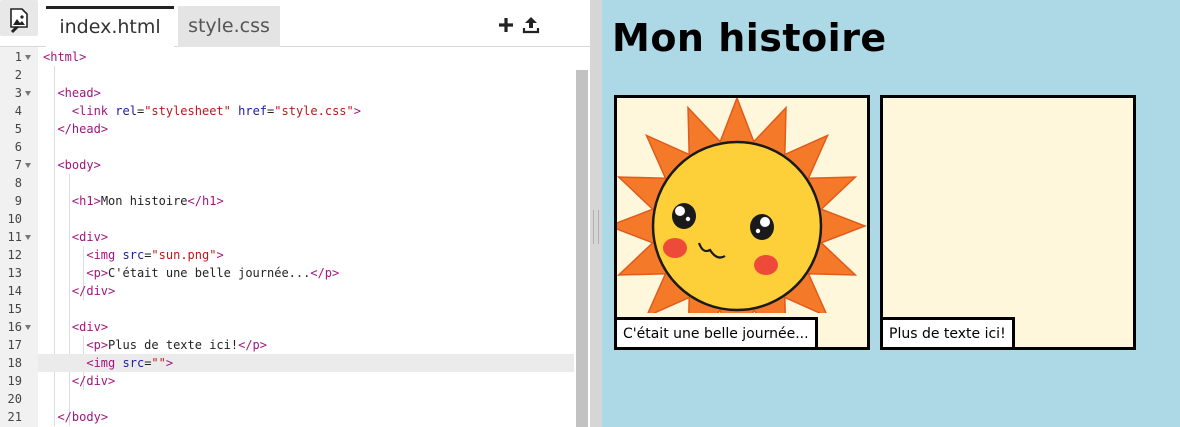 This screenshot has height=427, width=1180. I want to click on code-line: <img src="">, so click(306, 363).